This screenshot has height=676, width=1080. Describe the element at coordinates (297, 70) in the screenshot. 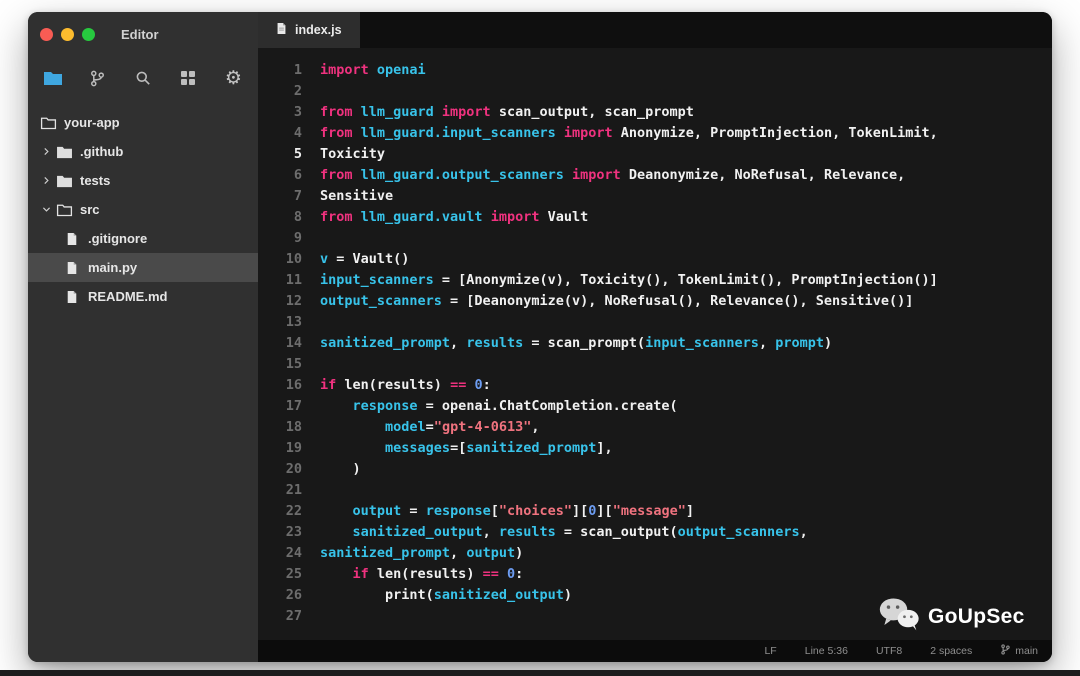

I see `line-number: 1` at that location.